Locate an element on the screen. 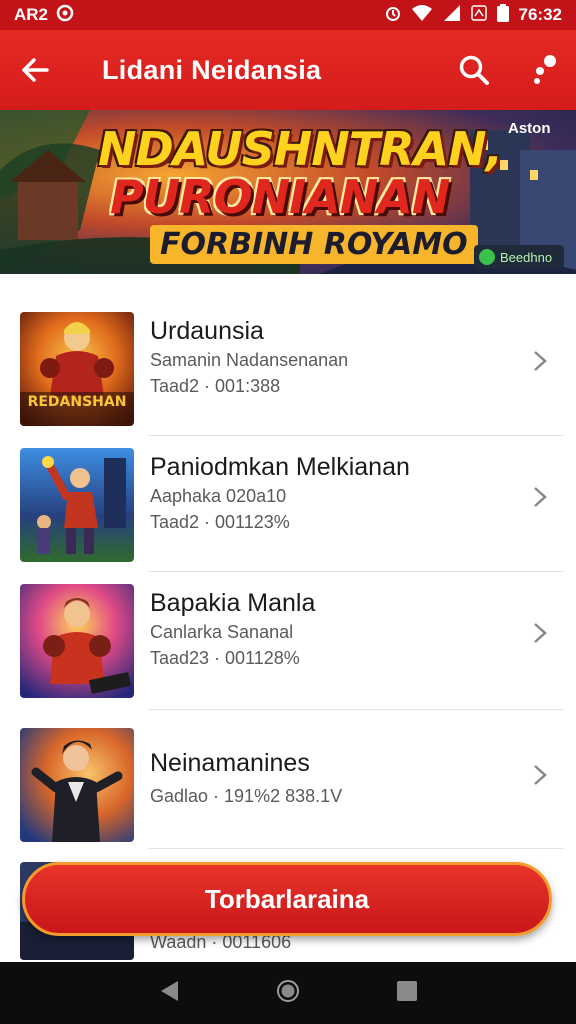  back-button is located at coordinates (35, 70).